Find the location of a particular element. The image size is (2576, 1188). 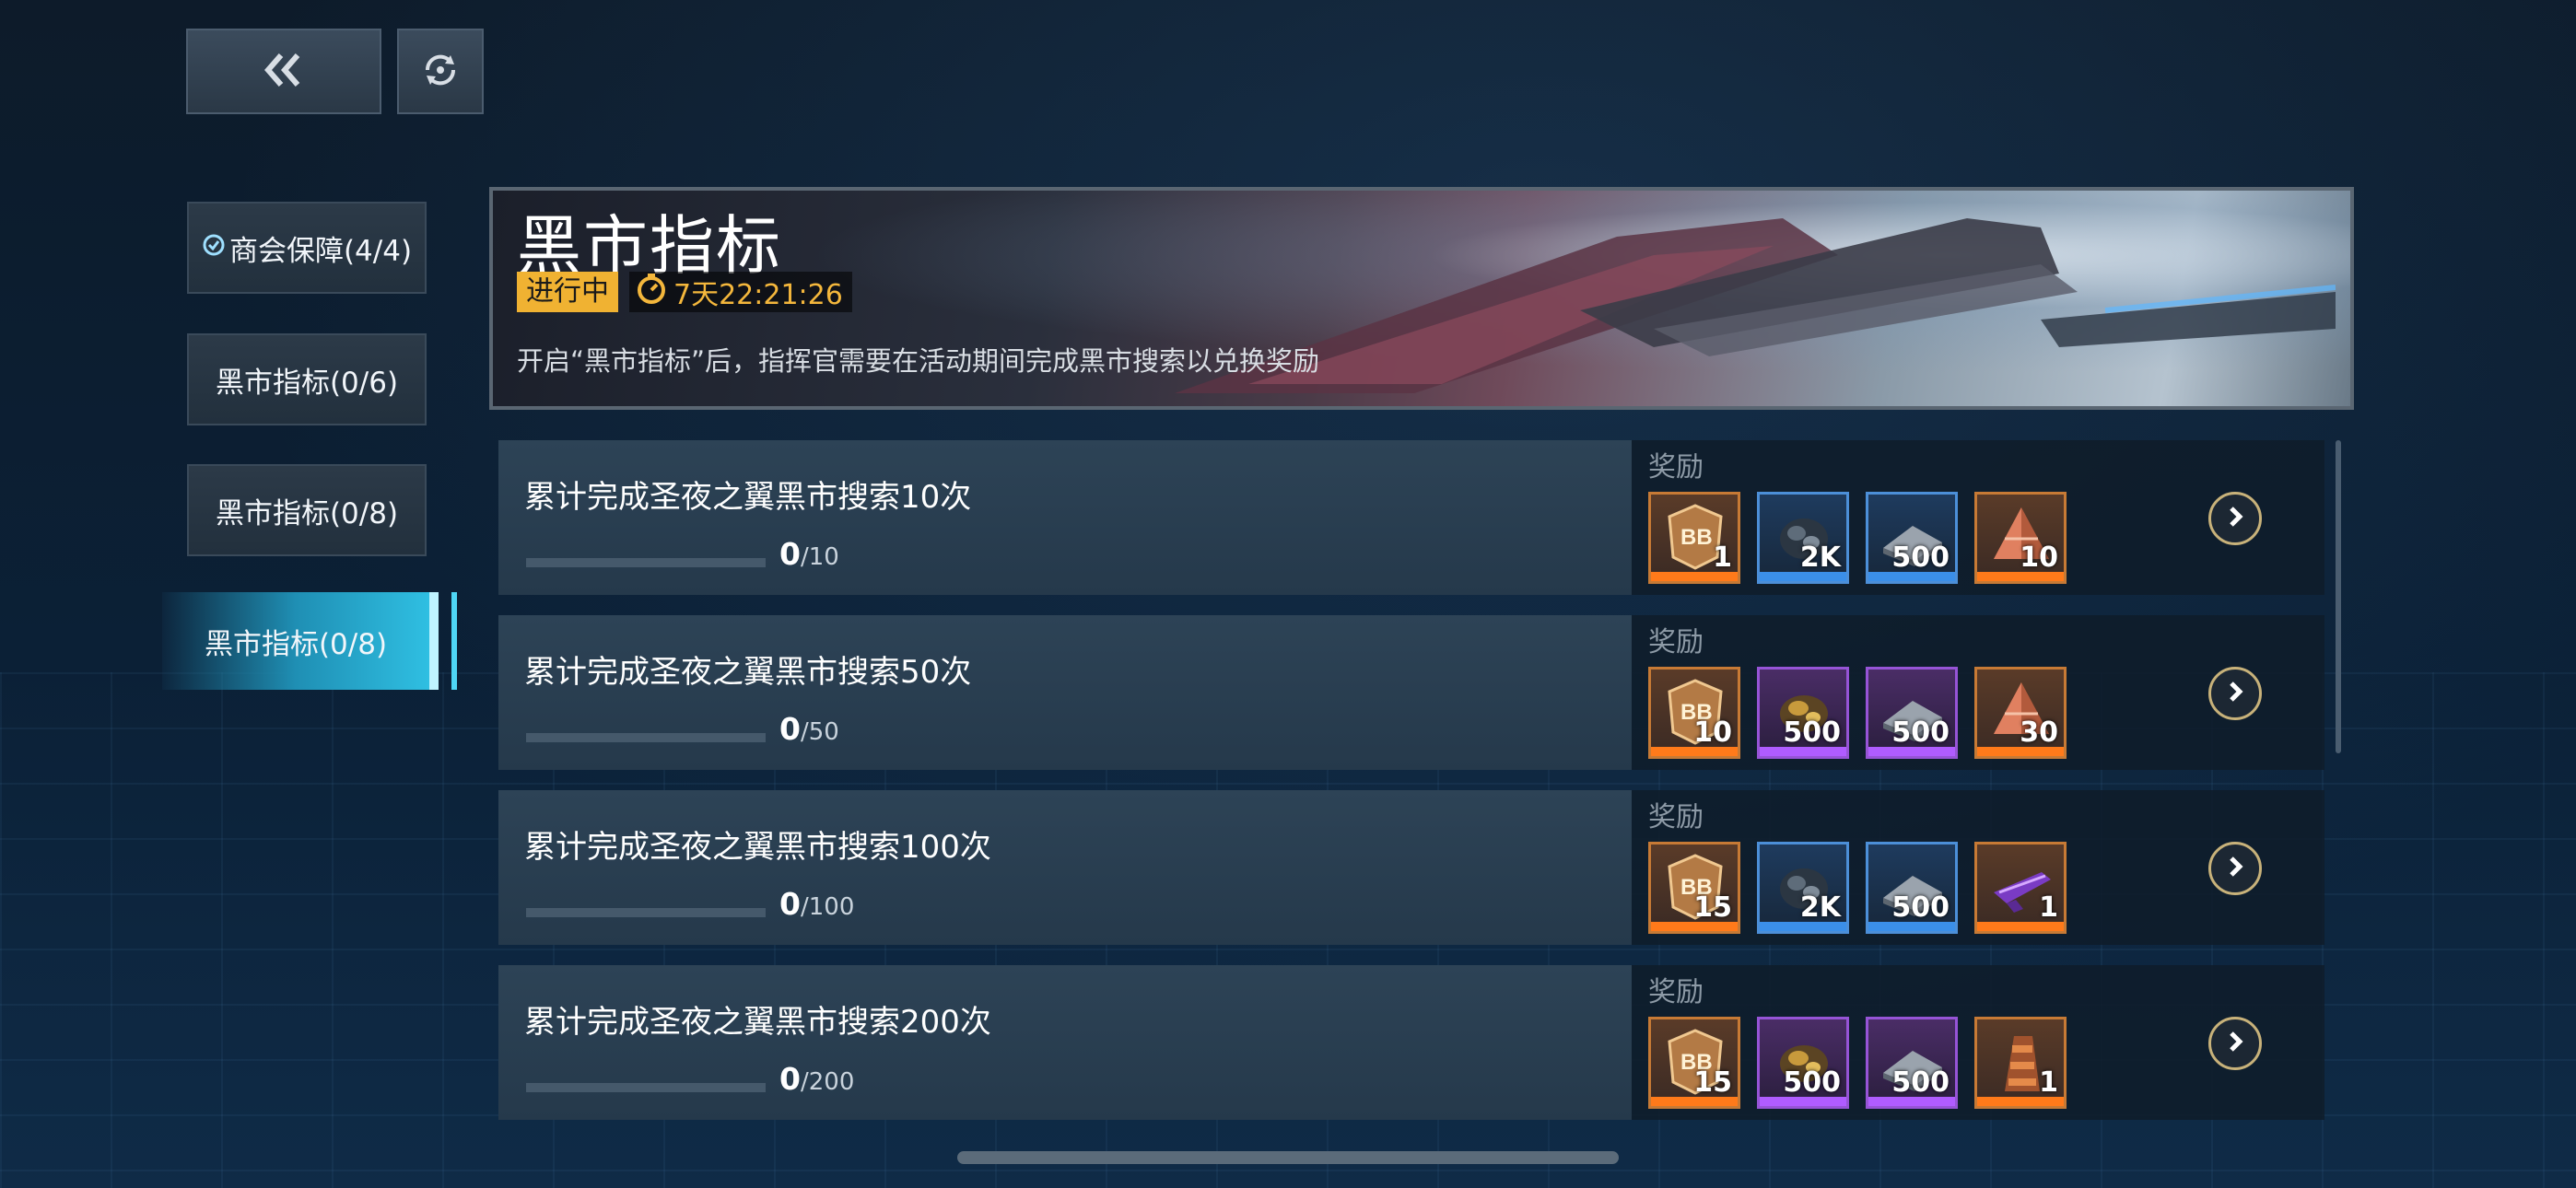

progress-count: 0/10 is located at coordinates (809, 554).